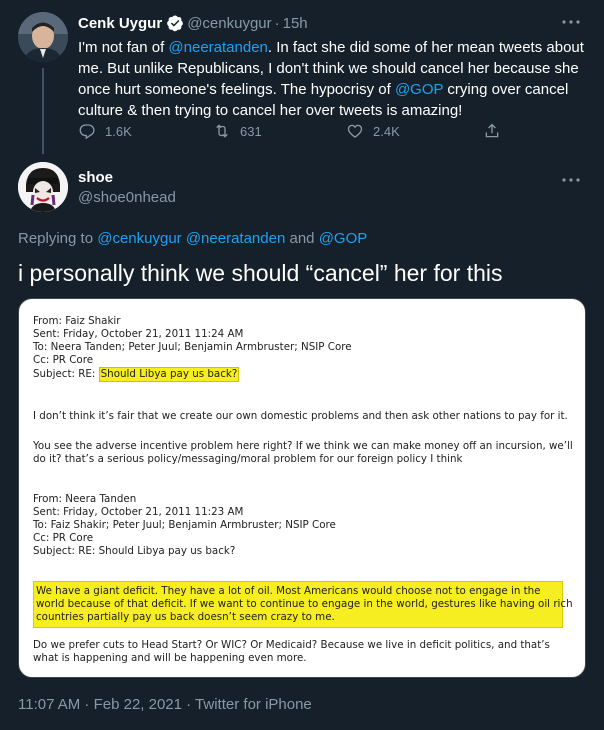 This screenshot has width=604, height=730. I want to click on like-count: 2.4K, so click(386, 131).